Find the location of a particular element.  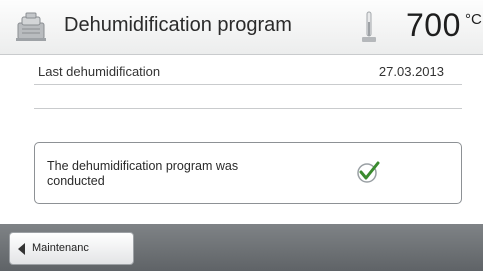

back-maintenance-button: Maintenanc is located at coordinates (71, 248).